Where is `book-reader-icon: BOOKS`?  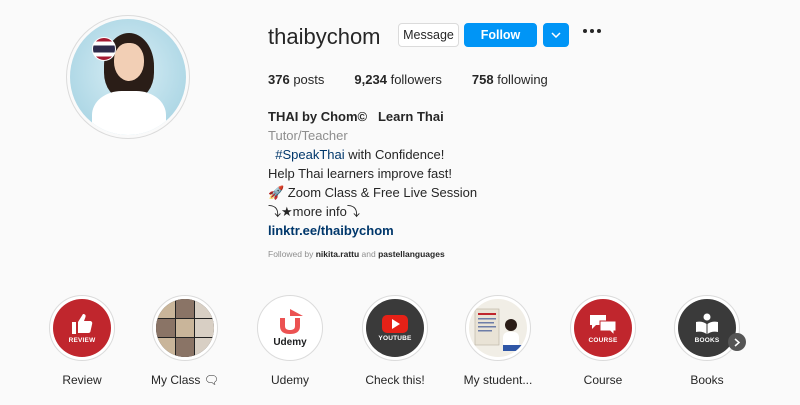 book-reader-icon: BOOKS is located at coordinates (707, 328).